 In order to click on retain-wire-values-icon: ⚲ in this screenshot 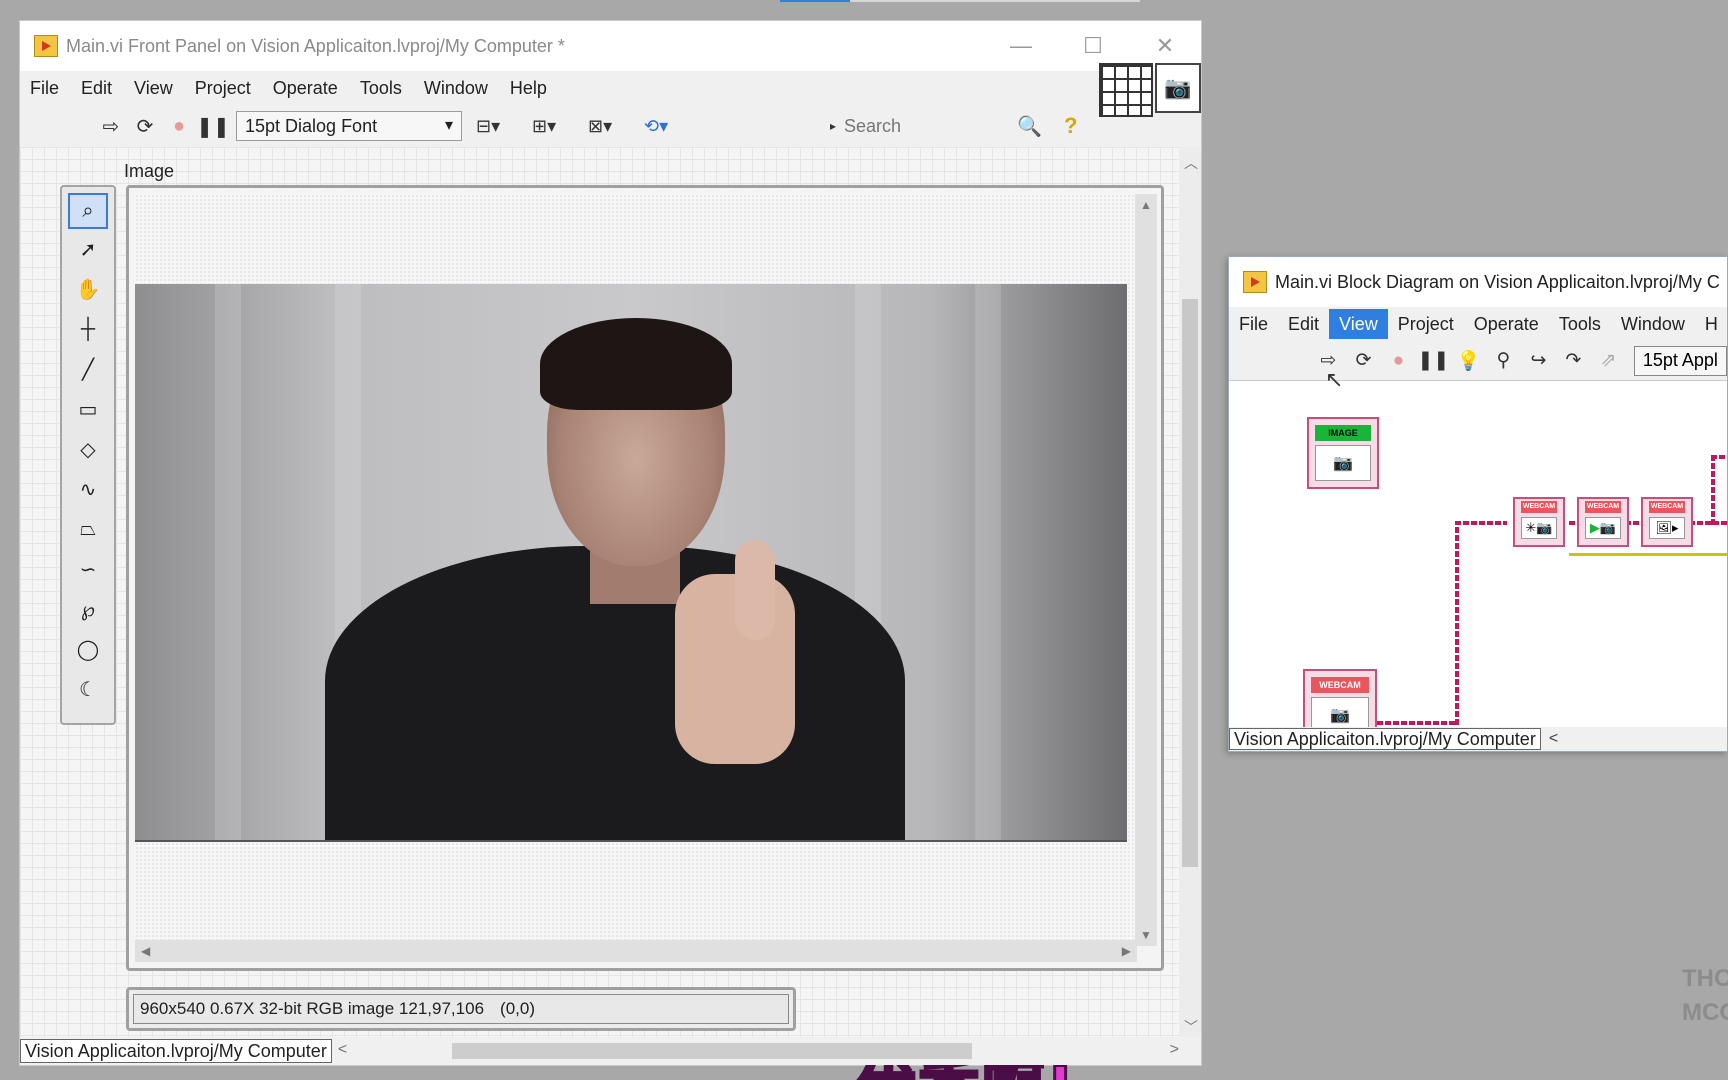, I will do `click(1503, 360)`.